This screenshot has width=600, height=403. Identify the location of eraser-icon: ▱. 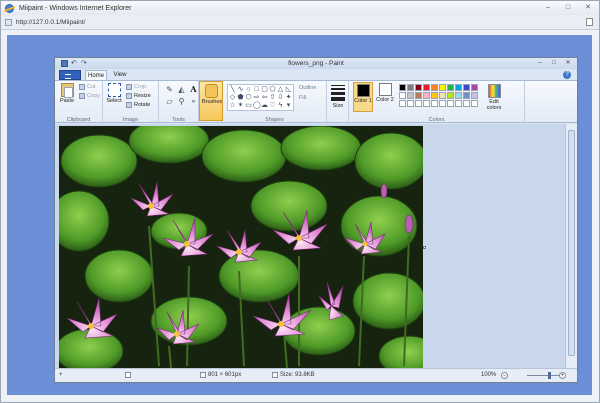
(169, 101).